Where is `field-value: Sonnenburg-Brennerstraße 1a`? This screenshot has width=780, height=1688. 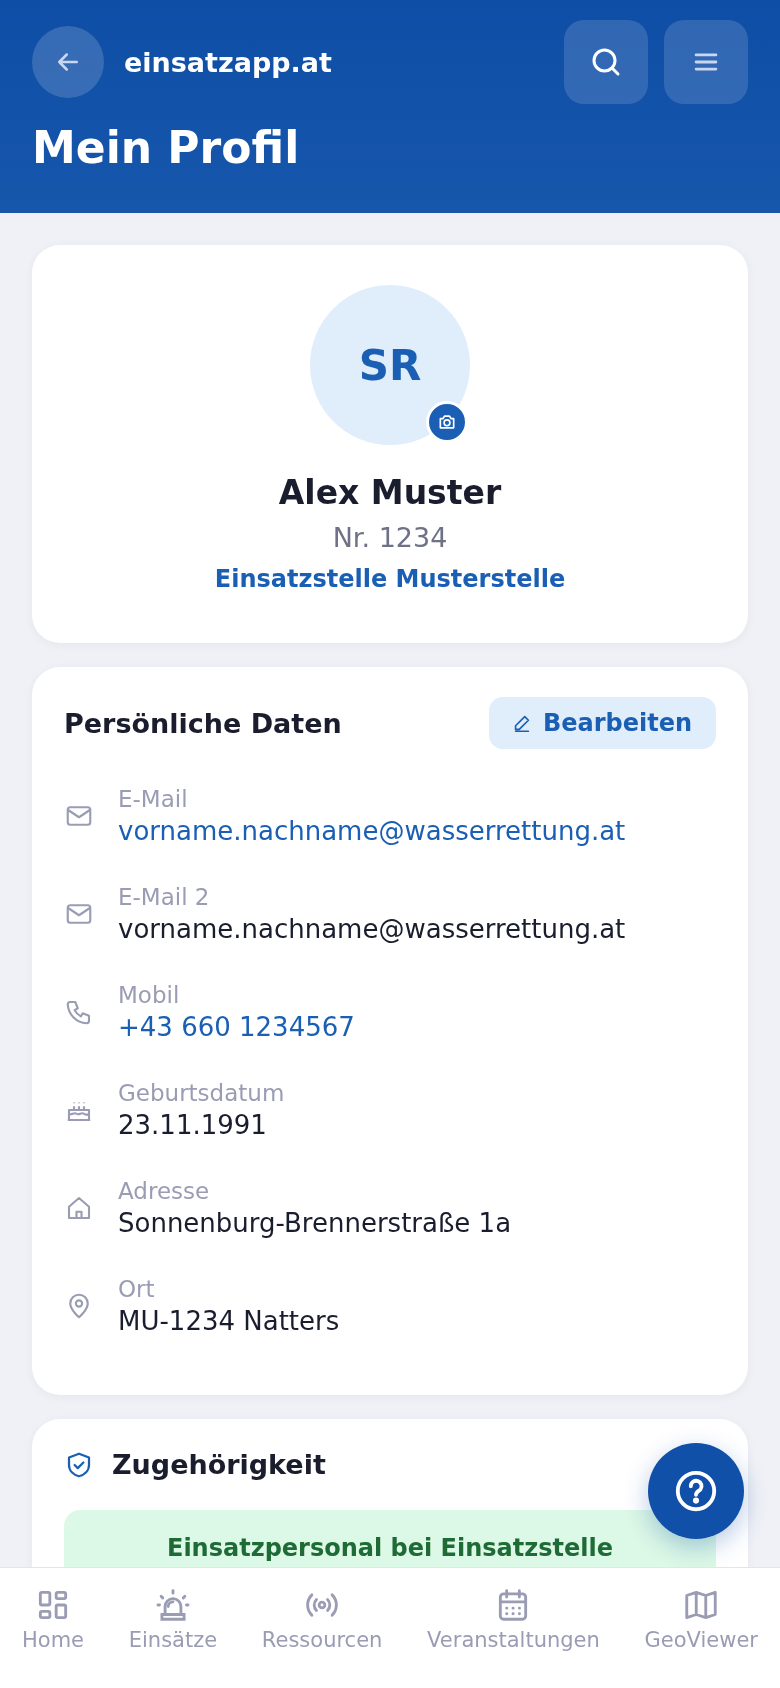 field-value: Sonnenburg-Brennerstraße 1a is located at coordinates (315, 1223).